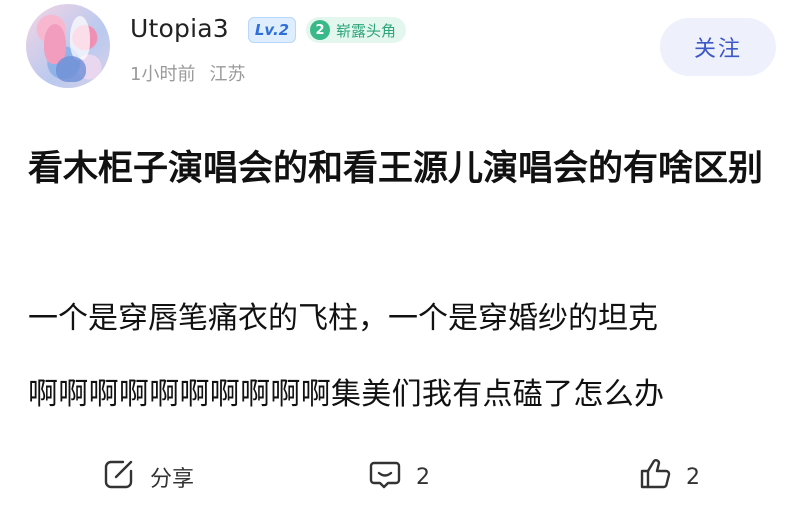  What do you see at coordinates (320, 30) in the screenshot?
I see `title-badge-number: 2` at bounding box center [320, 30].